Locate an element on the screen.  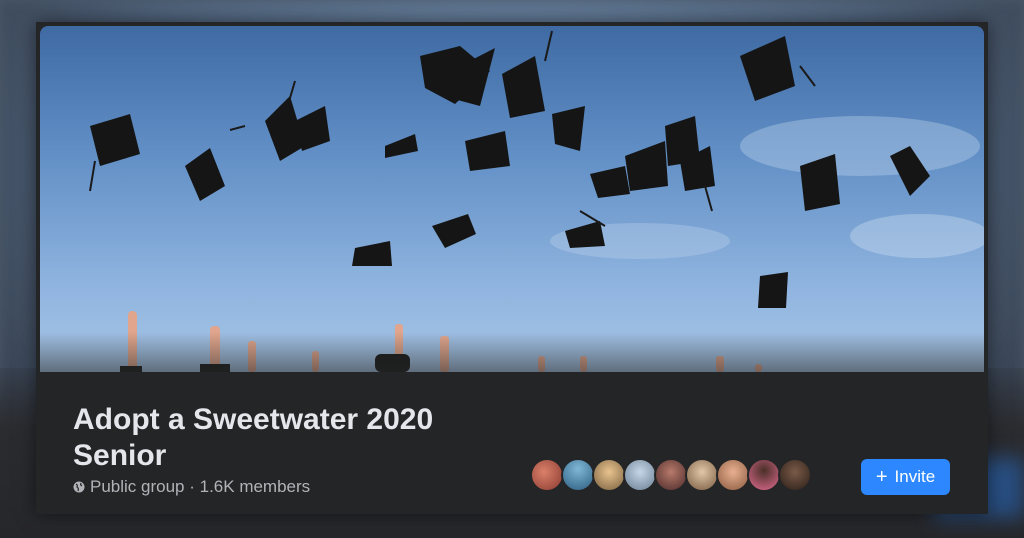
invite-label: Invite is located at coordinates (915, 476).